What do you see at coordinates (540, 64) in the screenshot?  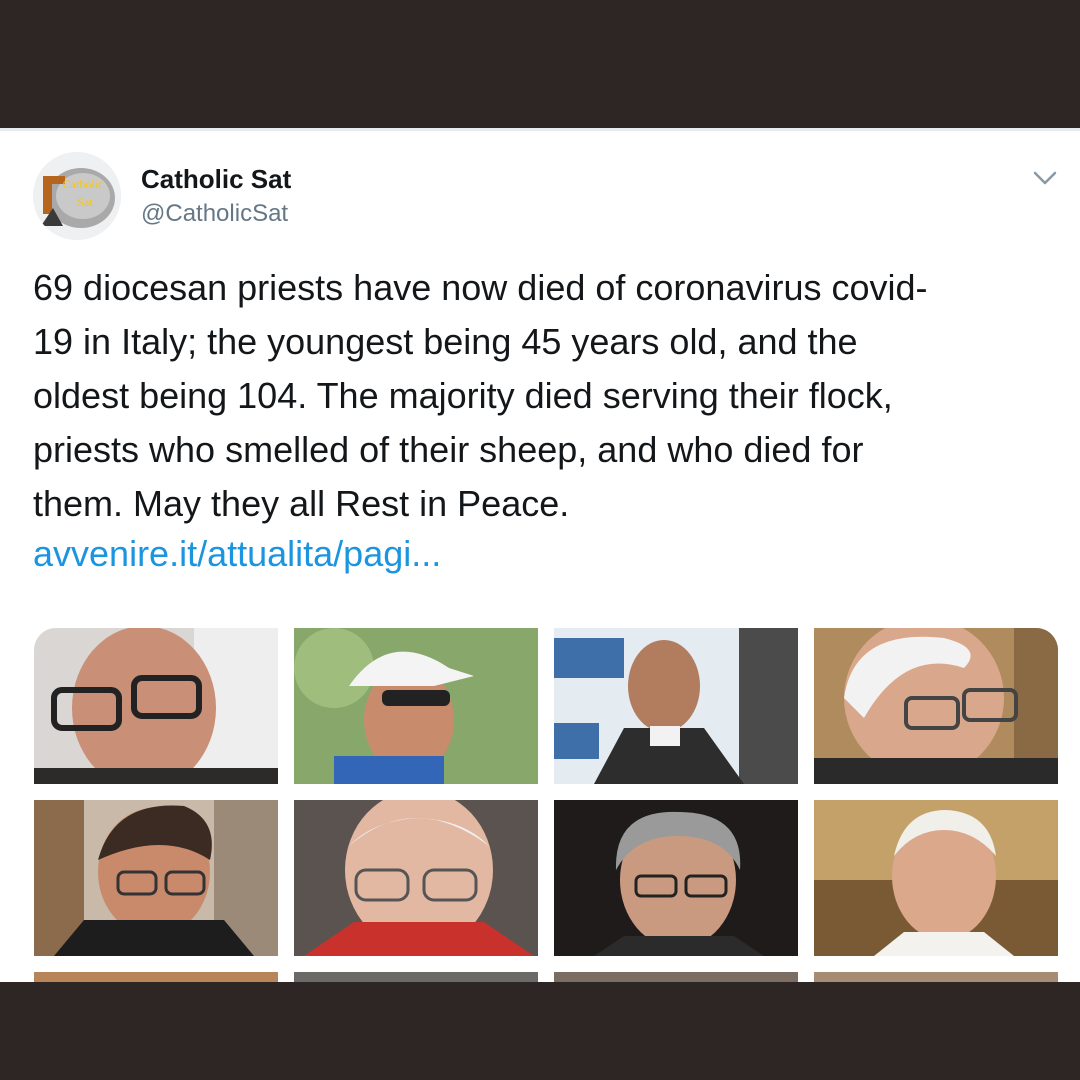 I see `top-frame-band` at bounding box center [540, 64].